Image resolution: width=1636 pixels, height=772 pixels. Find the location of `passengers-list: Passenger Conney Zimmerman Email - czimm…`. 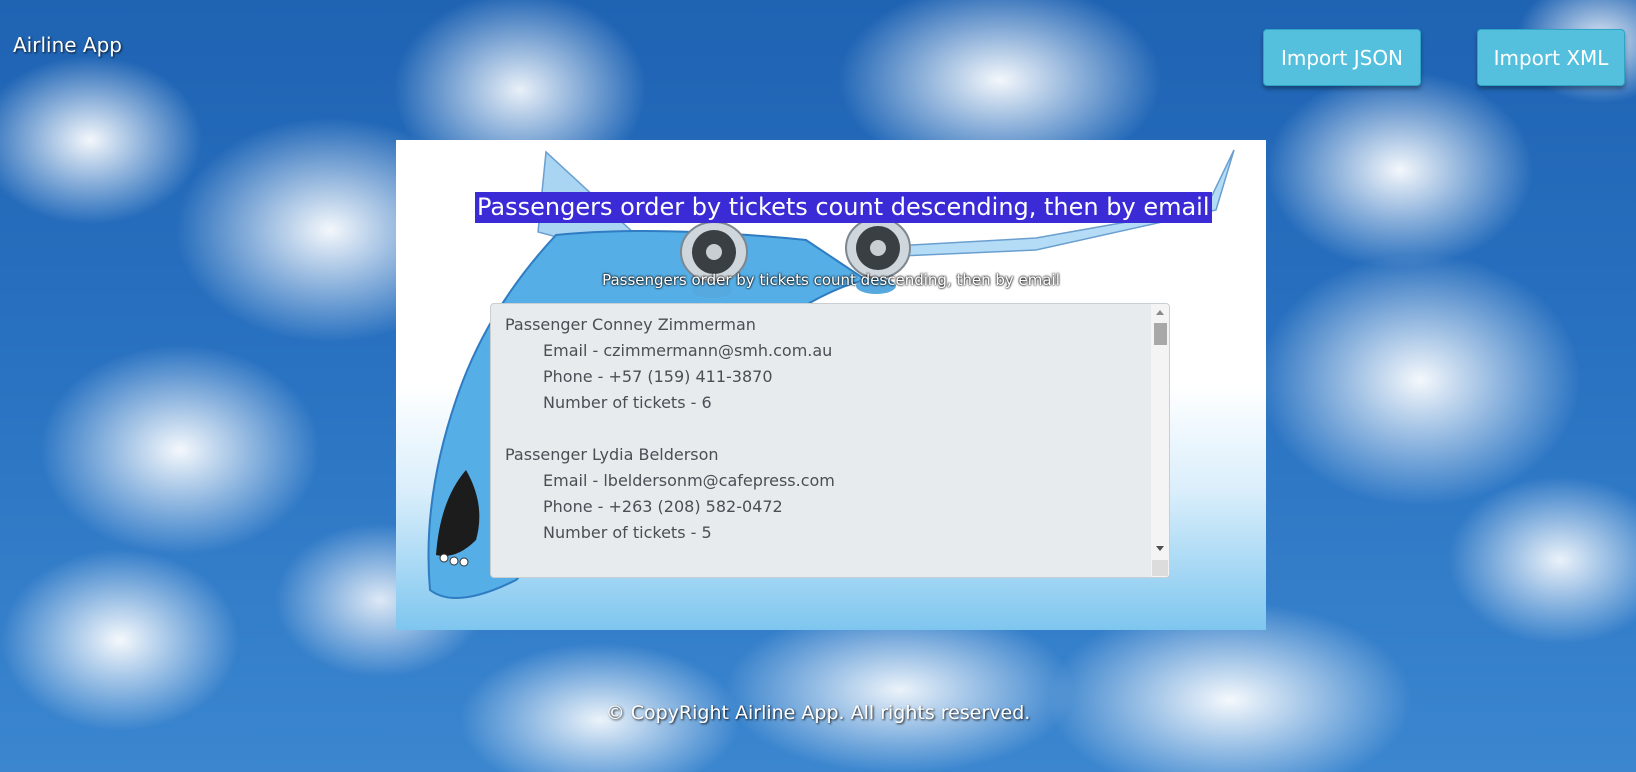

passengers-list: Passenger Conney Zimmerman Email - czimm… is located at coordinates (826, 442).